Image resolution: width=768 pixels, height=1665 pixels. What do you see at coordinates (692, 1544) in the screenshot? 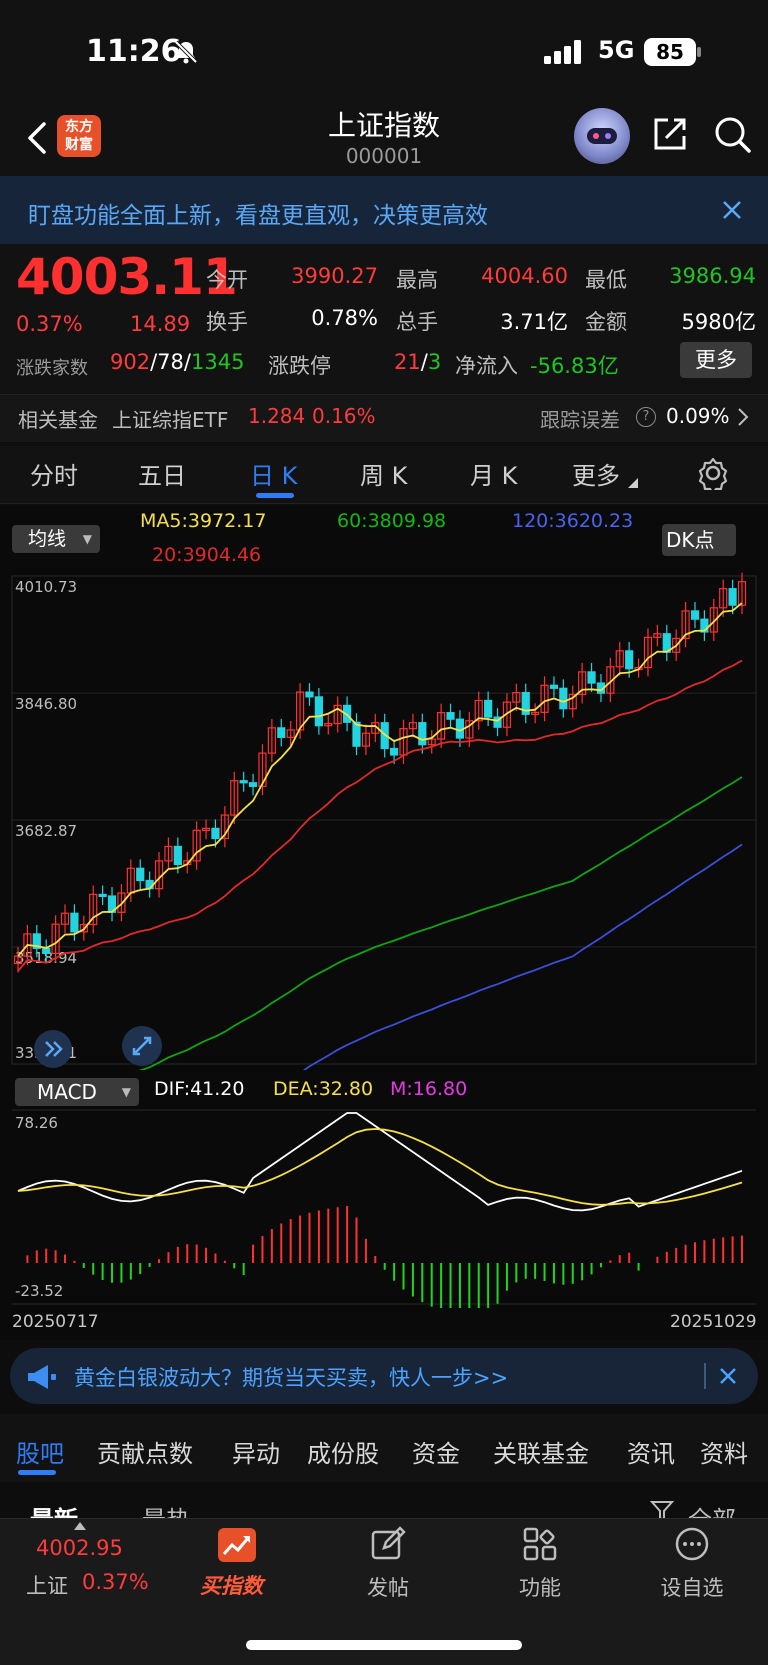
I see `add-watchlist-icon` at bounding box center [692, 1544].